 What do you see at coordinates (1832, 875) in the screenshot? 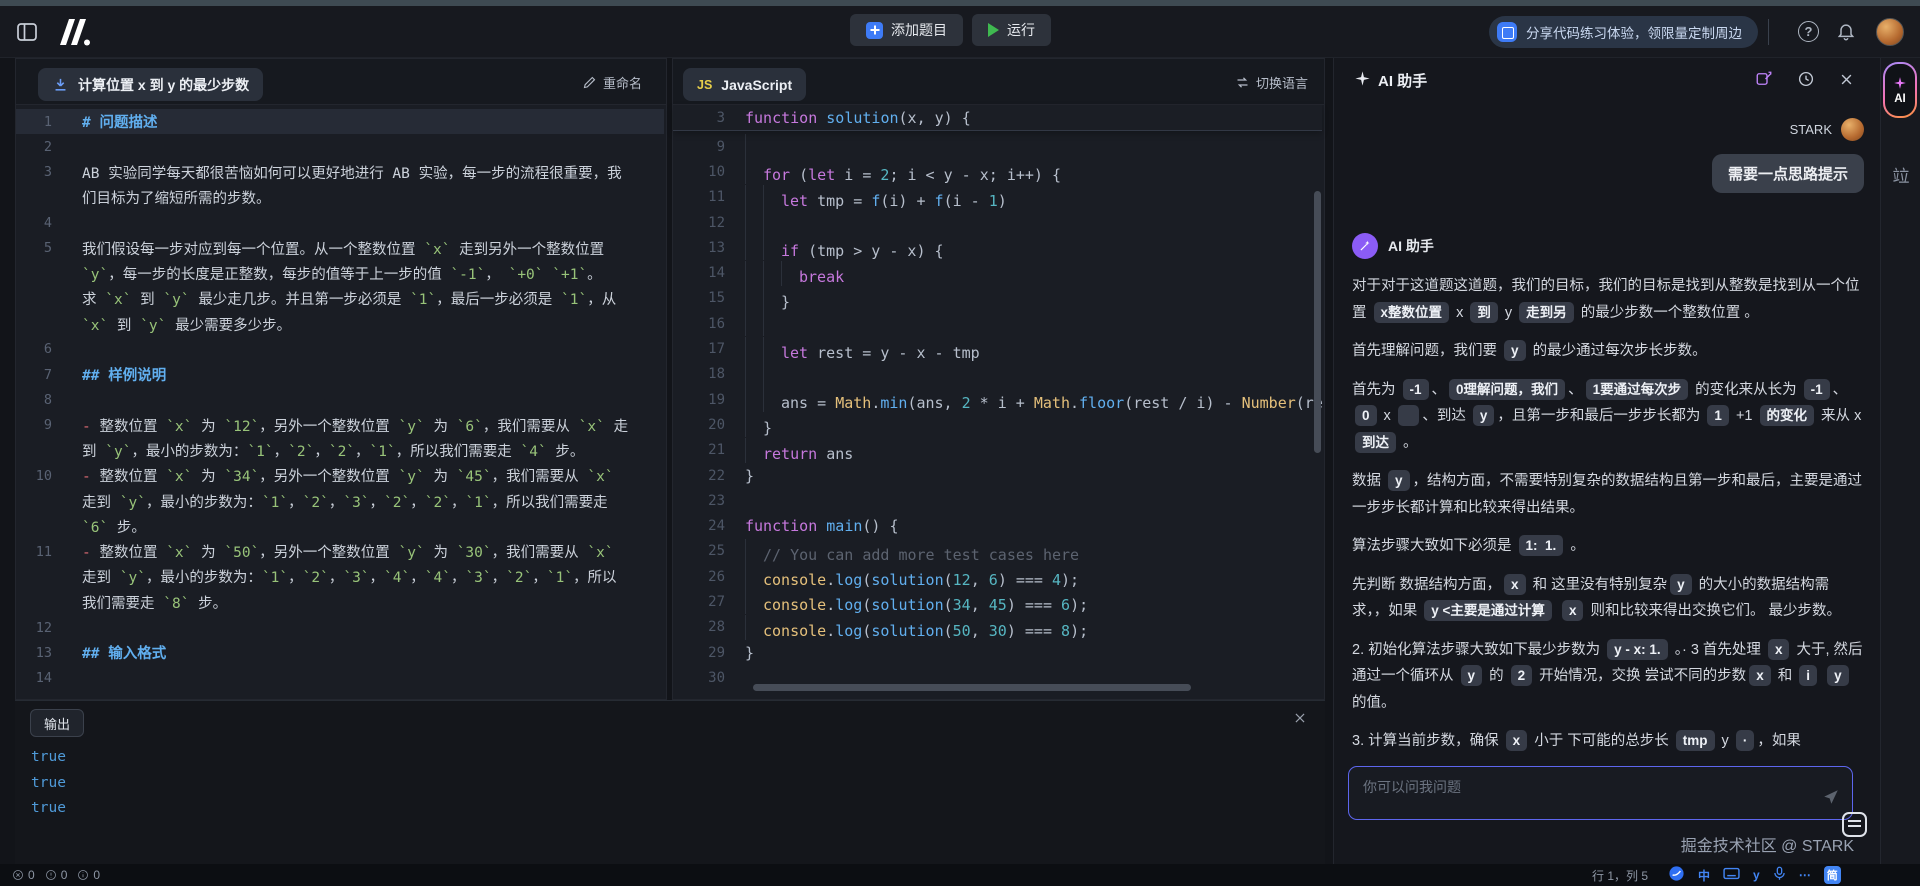
I see `ime-simplified-icon: 简` at bounding box center [1832, 875].